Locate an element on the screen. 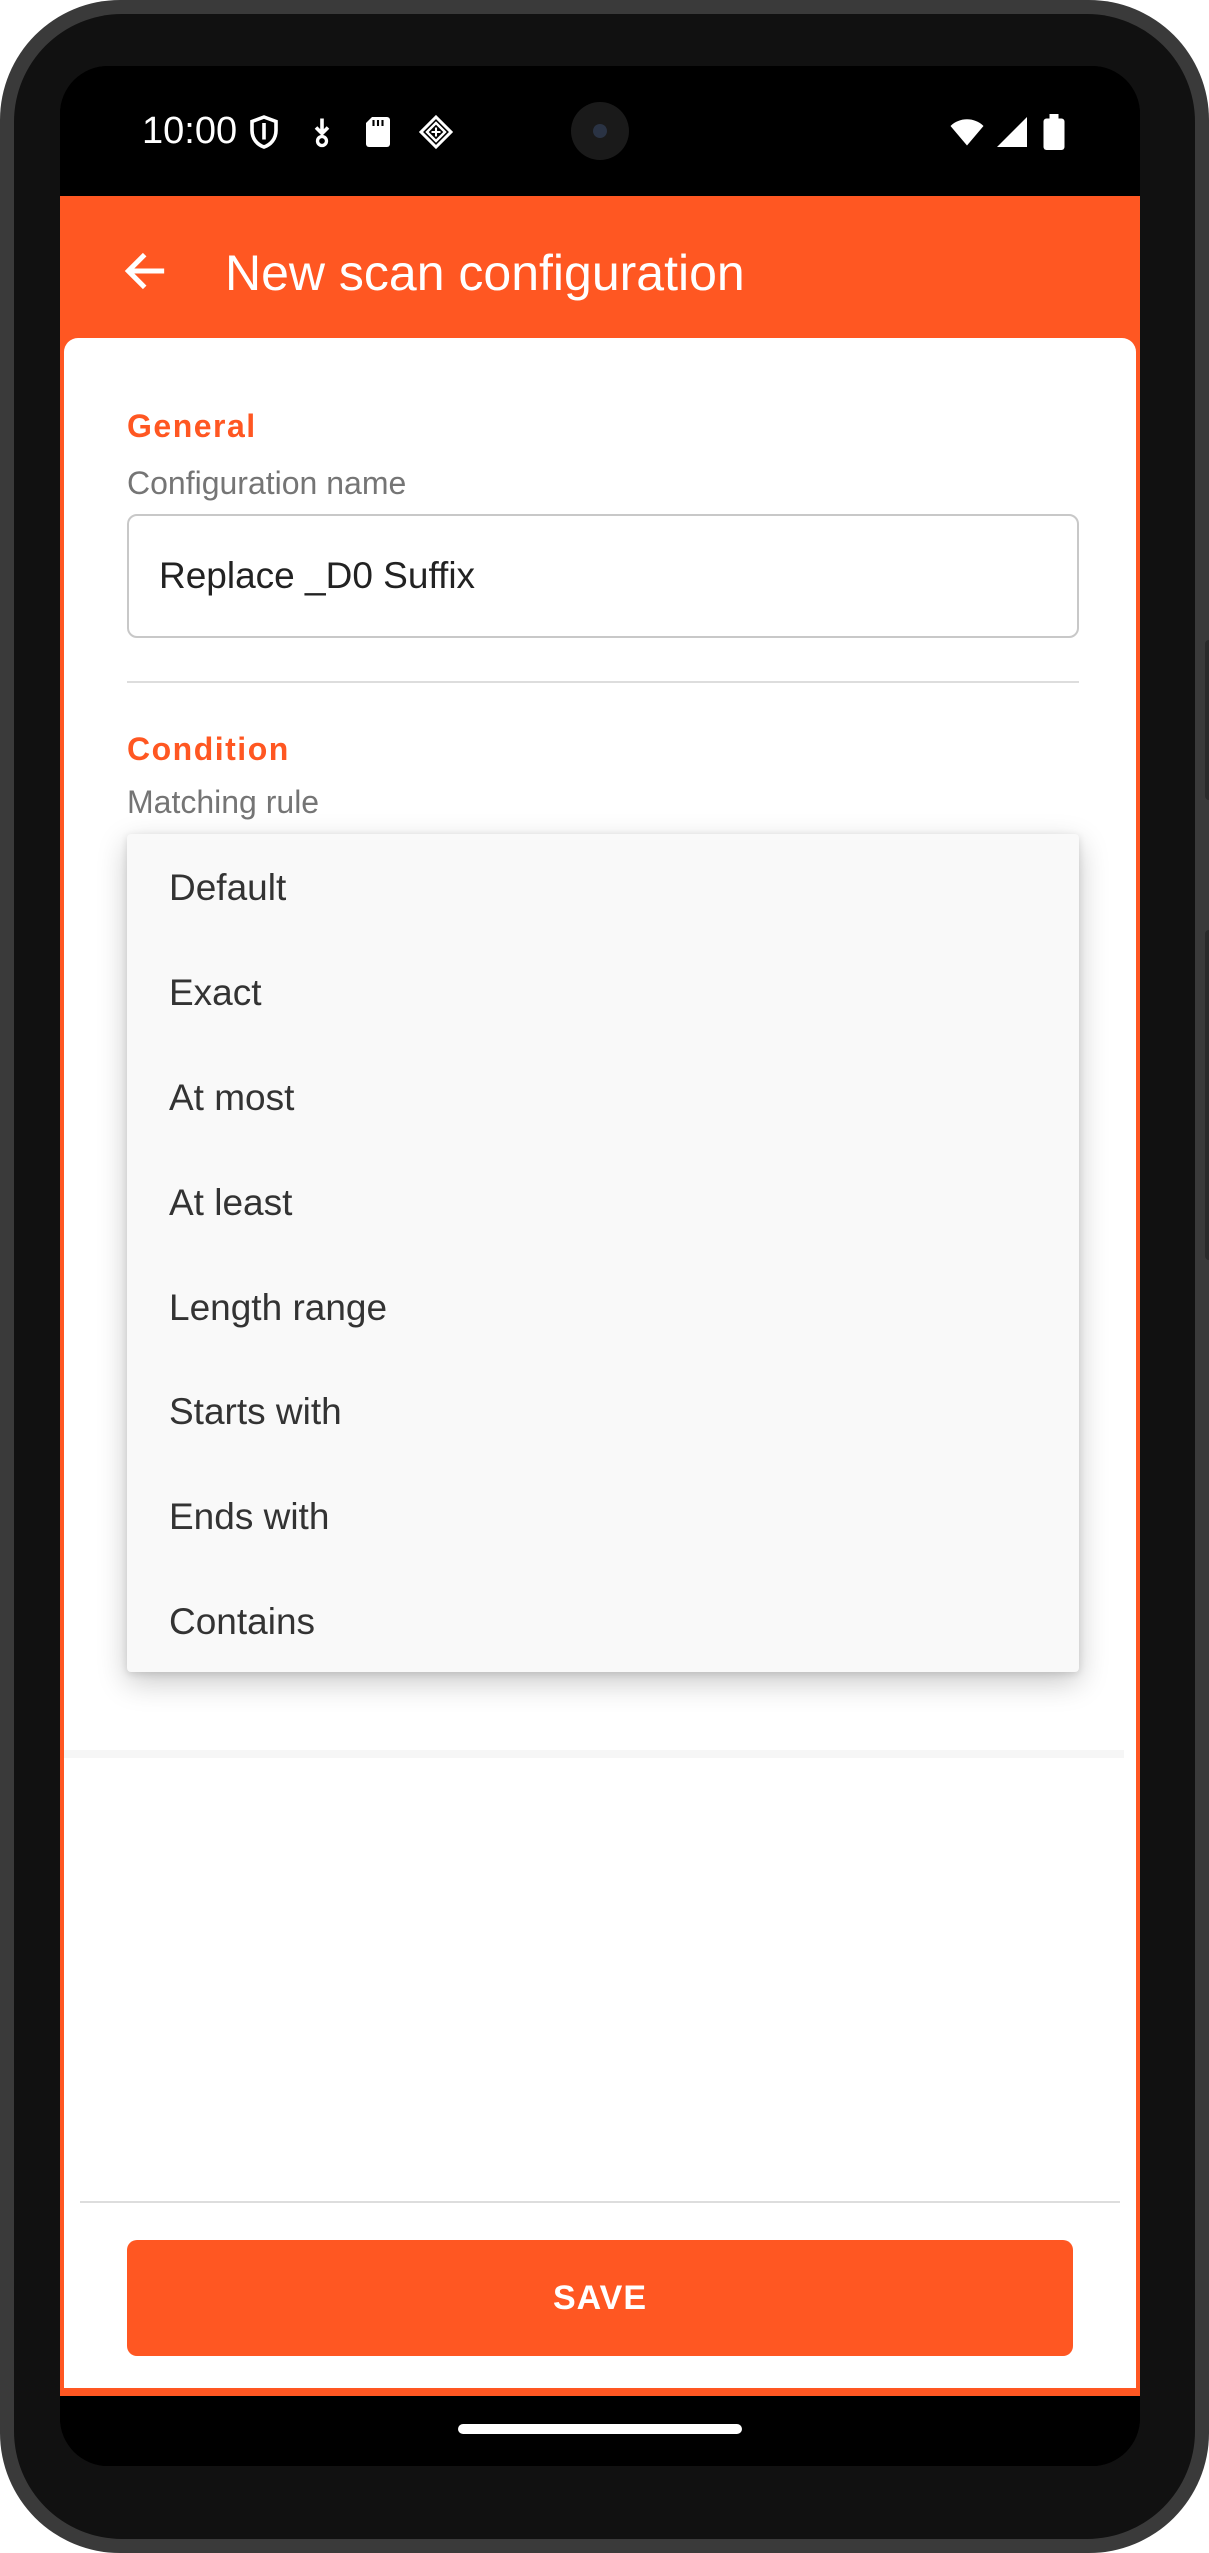 This screenshot has height=2553, width=1209. status-bar: 10:00 is located at coordinates (600, 131).